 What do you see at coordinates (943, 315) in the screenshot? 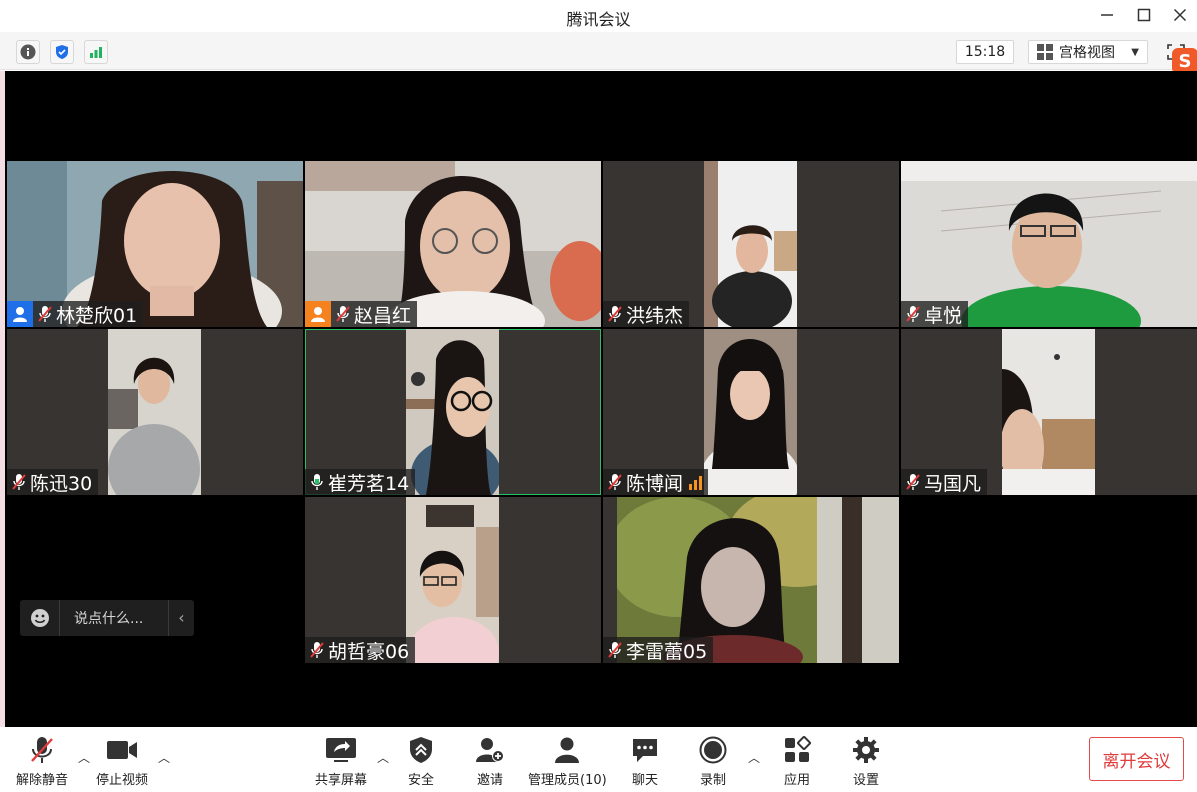
I see `participant-name: 卓悦` at bounding box center [943, 315].